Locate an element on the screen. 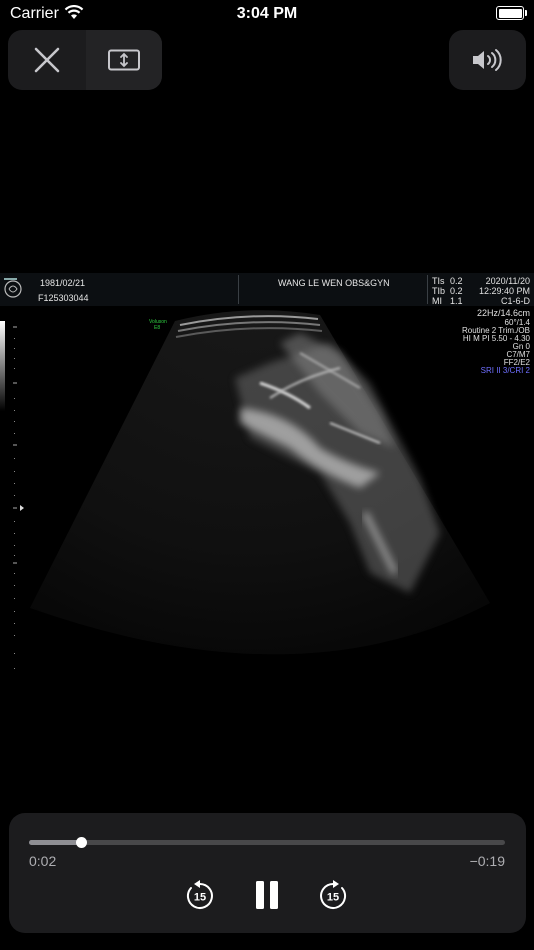  clock: 3:04 PM is located at coordinates (267, 13).